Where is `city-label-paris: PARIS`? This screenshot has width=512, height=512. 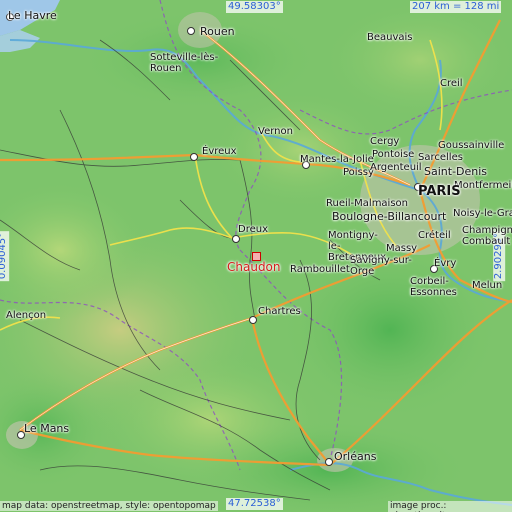 city-label-paris: PARIS is located at coordinates (439, 191).